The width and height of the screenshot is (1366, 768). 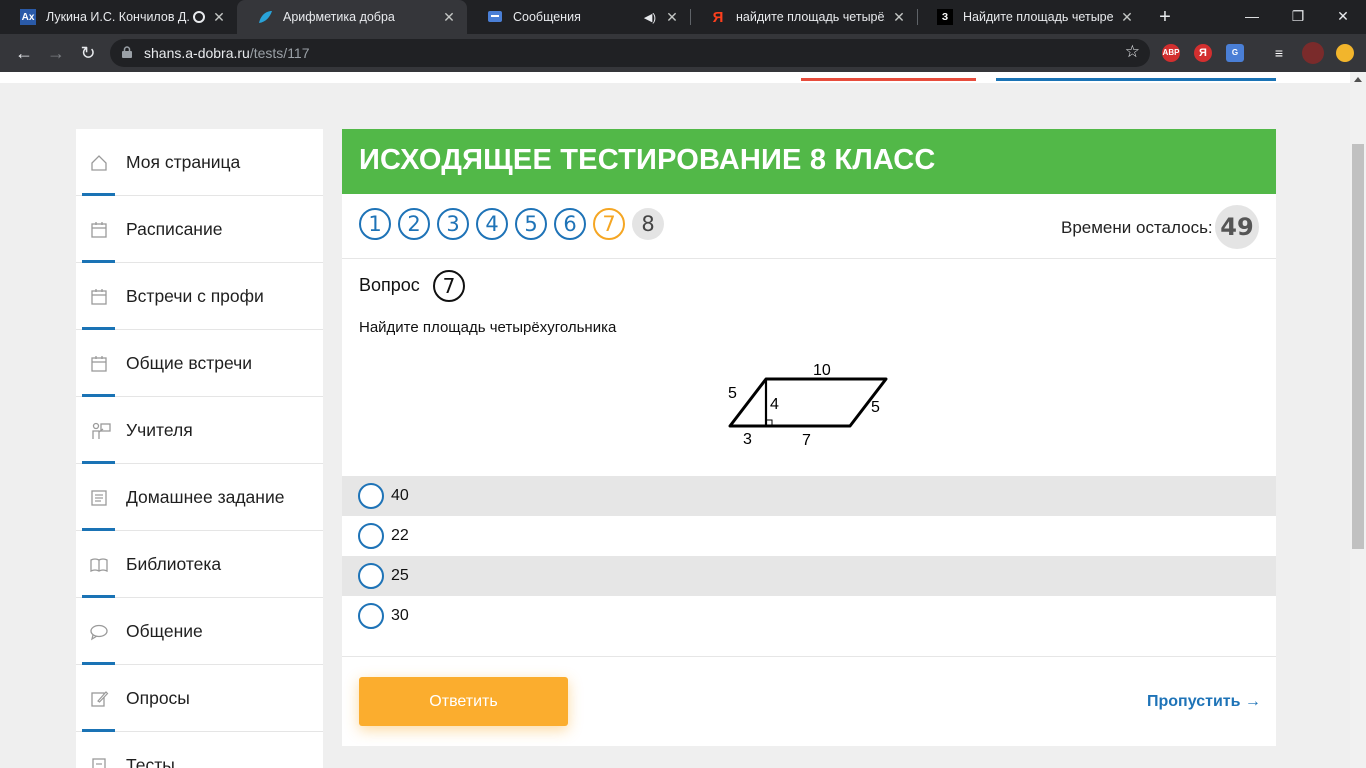 I want to click on sidebar-item-label: Общие встречи, so click(x=189, y=363).